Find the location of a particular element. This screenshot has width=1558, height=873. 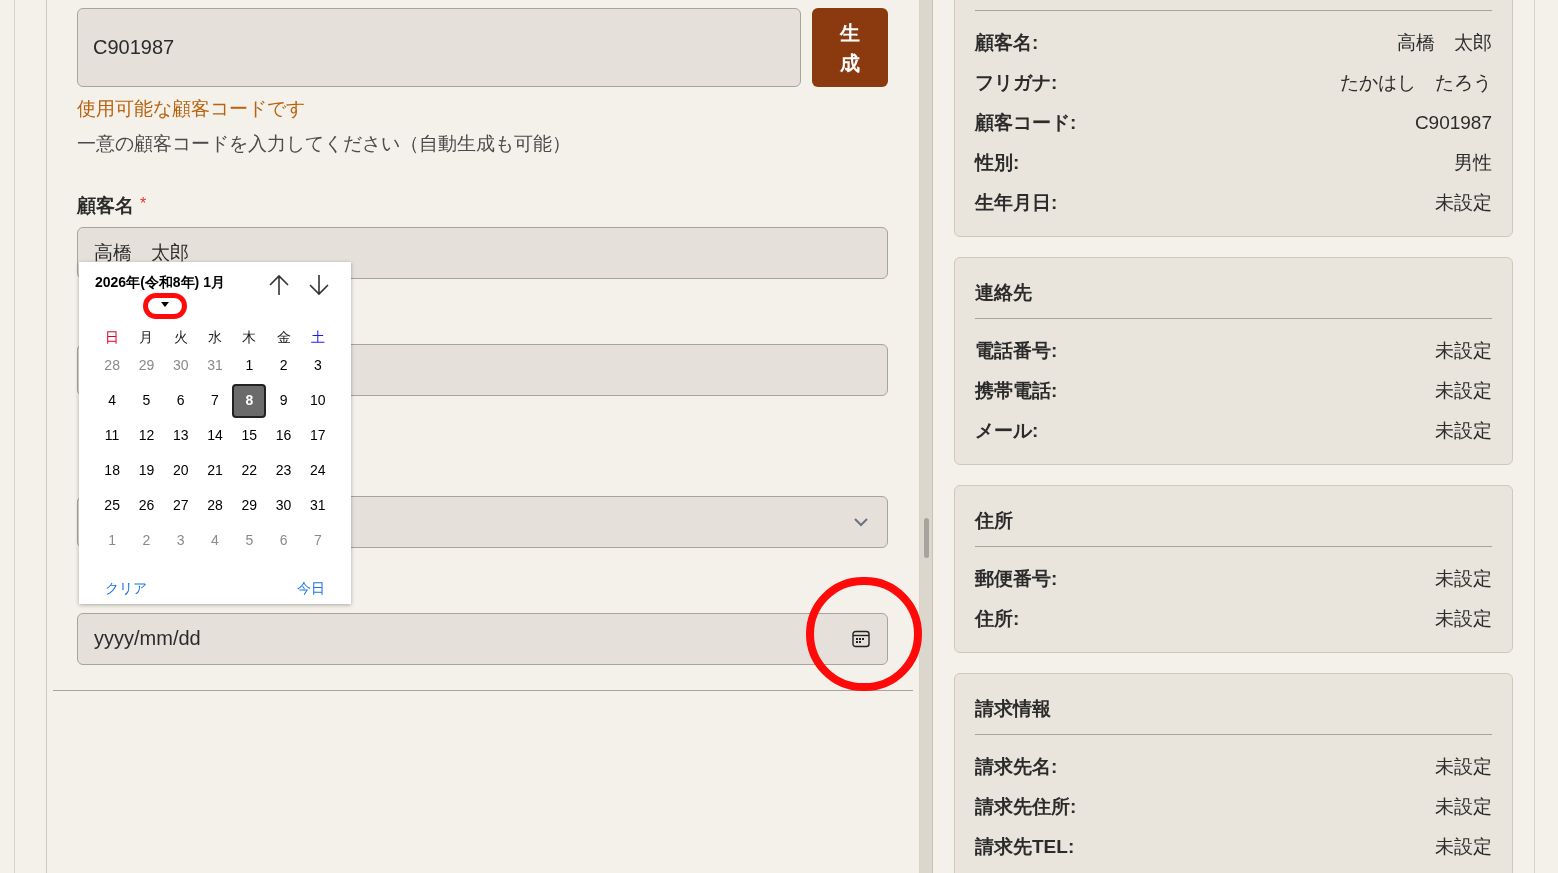

weekday-label: 土 is located at coordinates (317, 337).